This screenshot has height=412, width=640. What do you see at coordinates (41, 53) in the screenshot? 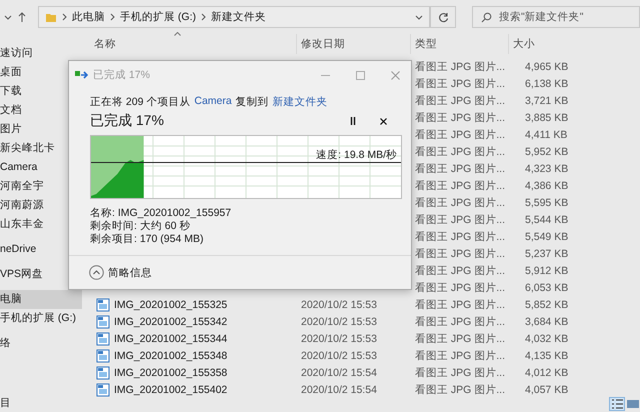
I see `sidebar-item: 速访问` at bounding box center [41, 53].